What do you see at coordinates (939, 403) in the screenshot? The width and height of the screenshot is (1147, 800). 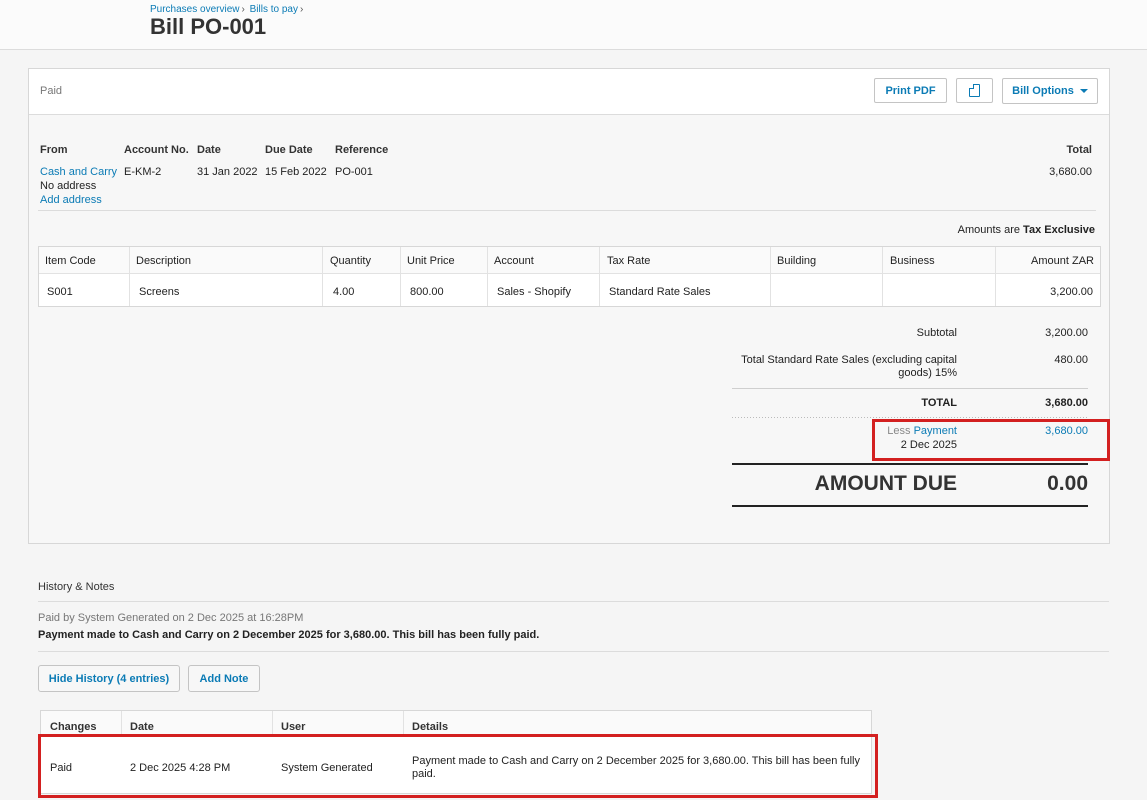 I see `total-label: TOTAL` at bounding box center [939, 403].